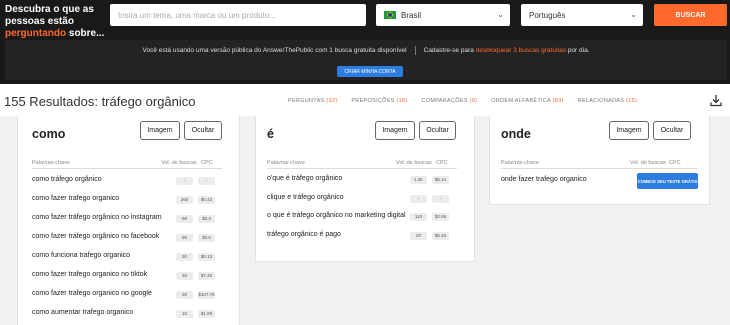 The image size is (730, 325). I want to click on cpc-badge: $0.13, so click(206, 257).